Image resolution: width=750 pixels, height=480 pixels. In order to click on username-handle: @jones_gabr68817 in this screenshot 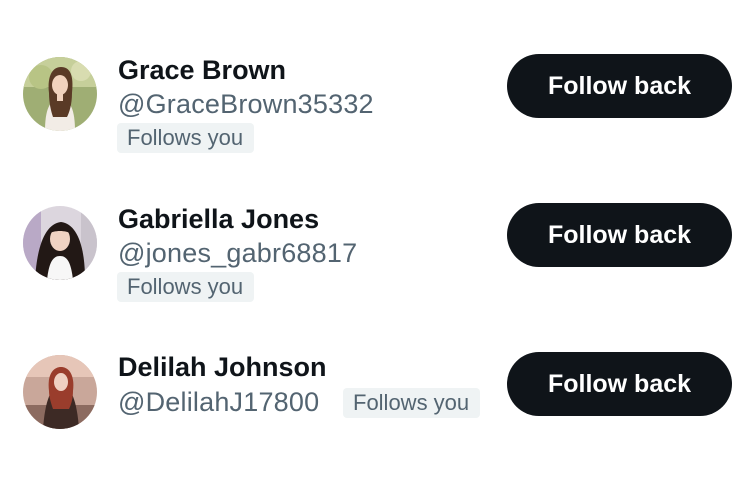, I will do `click(238, 253)`.